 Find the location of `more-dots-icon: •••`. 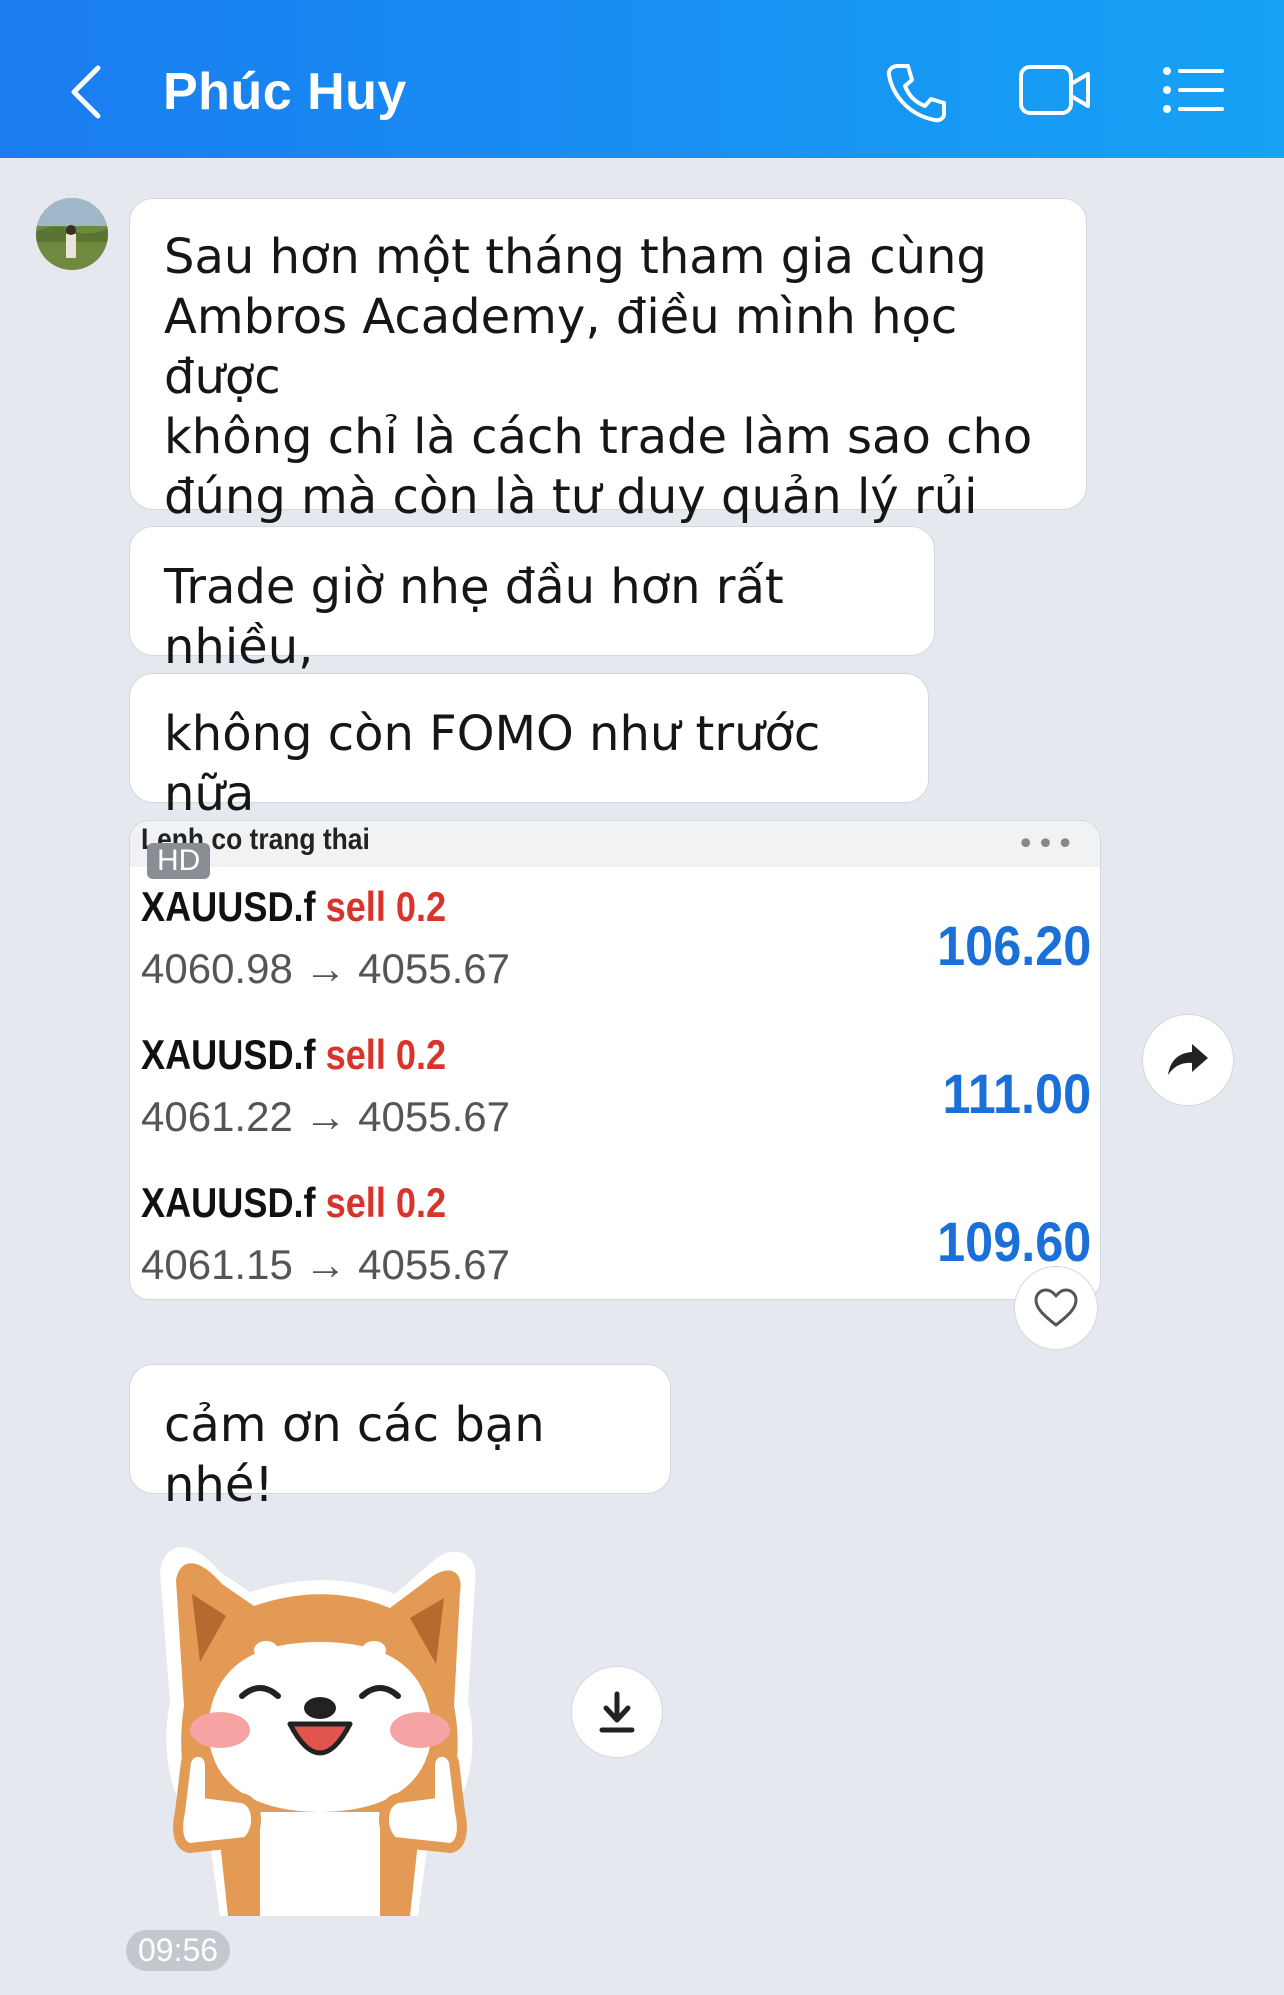

more-dots-icon: ••• is located at coordinates (1046, 844).